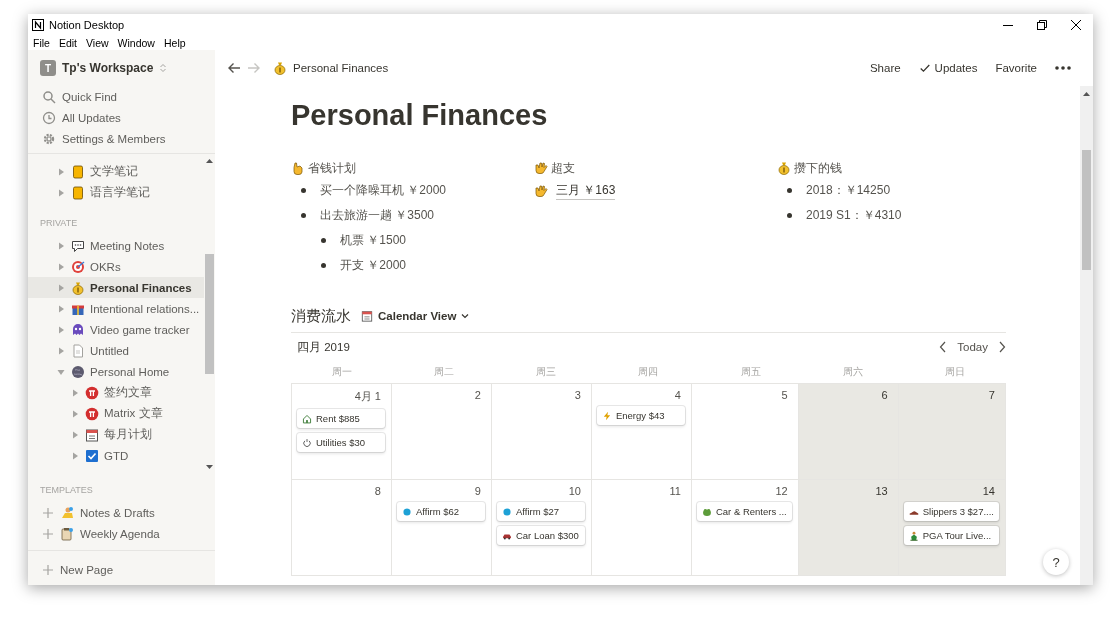 The width and height of the screenshot is (1120, 626). I want to click on page-link: 三月 ￥163, so click(586, 190).